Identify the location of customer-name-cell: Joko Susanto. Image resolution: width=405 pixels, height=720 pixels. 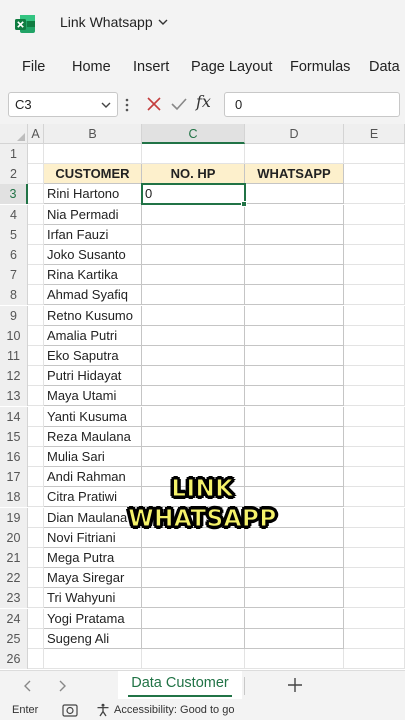
(93, 255).